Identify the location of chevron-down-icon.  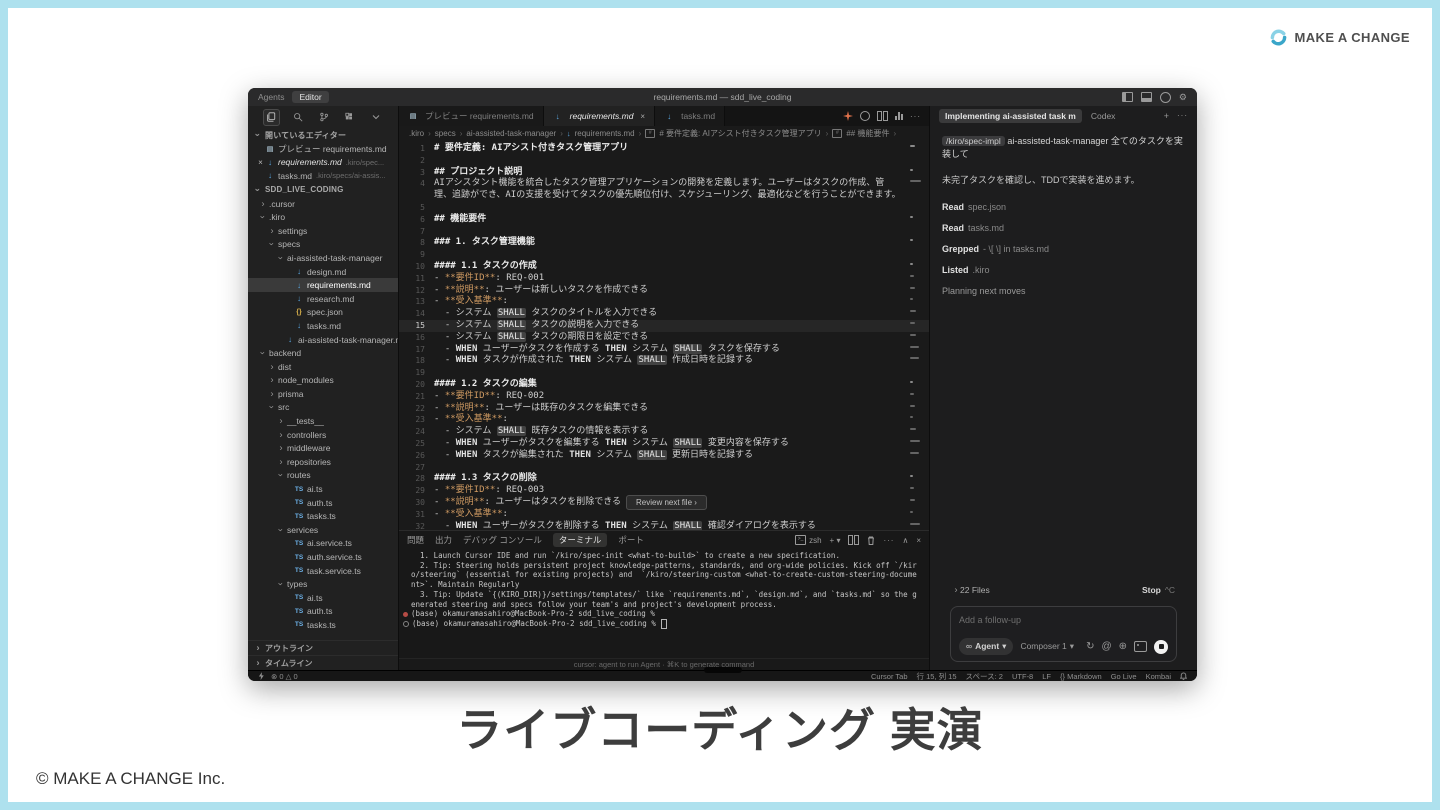
(376, 117).